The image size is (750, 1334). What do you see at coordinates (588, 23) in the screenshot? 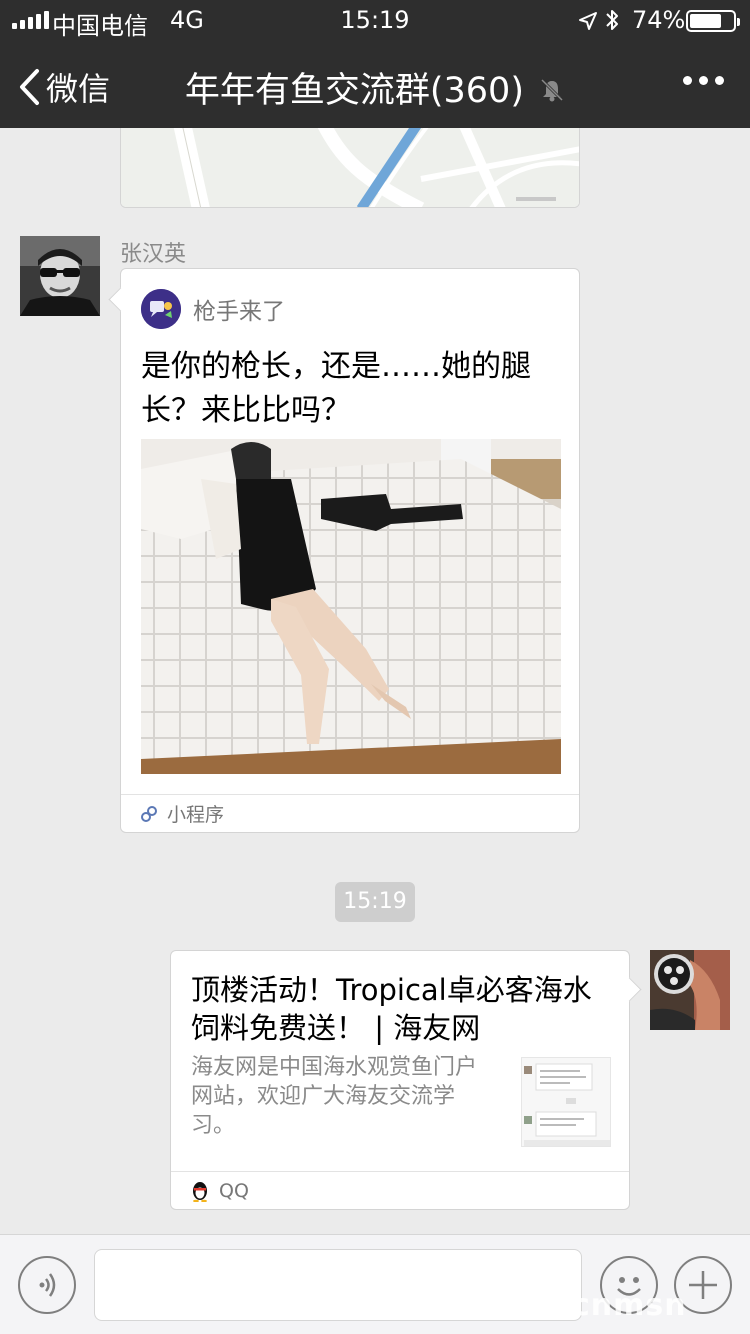
I see `location-arrow-icon` at bounding box center [588, 23].